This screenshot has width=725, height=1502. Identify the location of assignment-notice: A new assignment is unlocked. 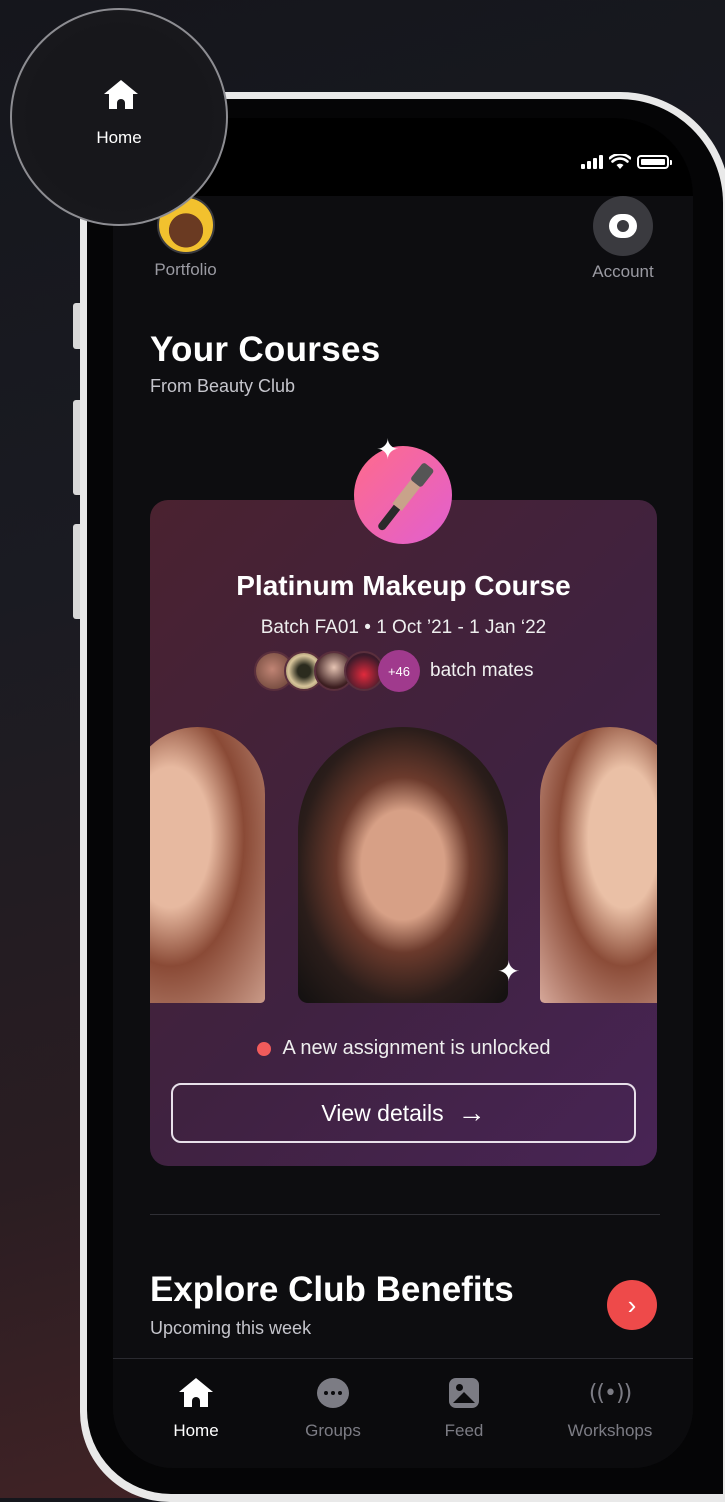
(403, 1048).